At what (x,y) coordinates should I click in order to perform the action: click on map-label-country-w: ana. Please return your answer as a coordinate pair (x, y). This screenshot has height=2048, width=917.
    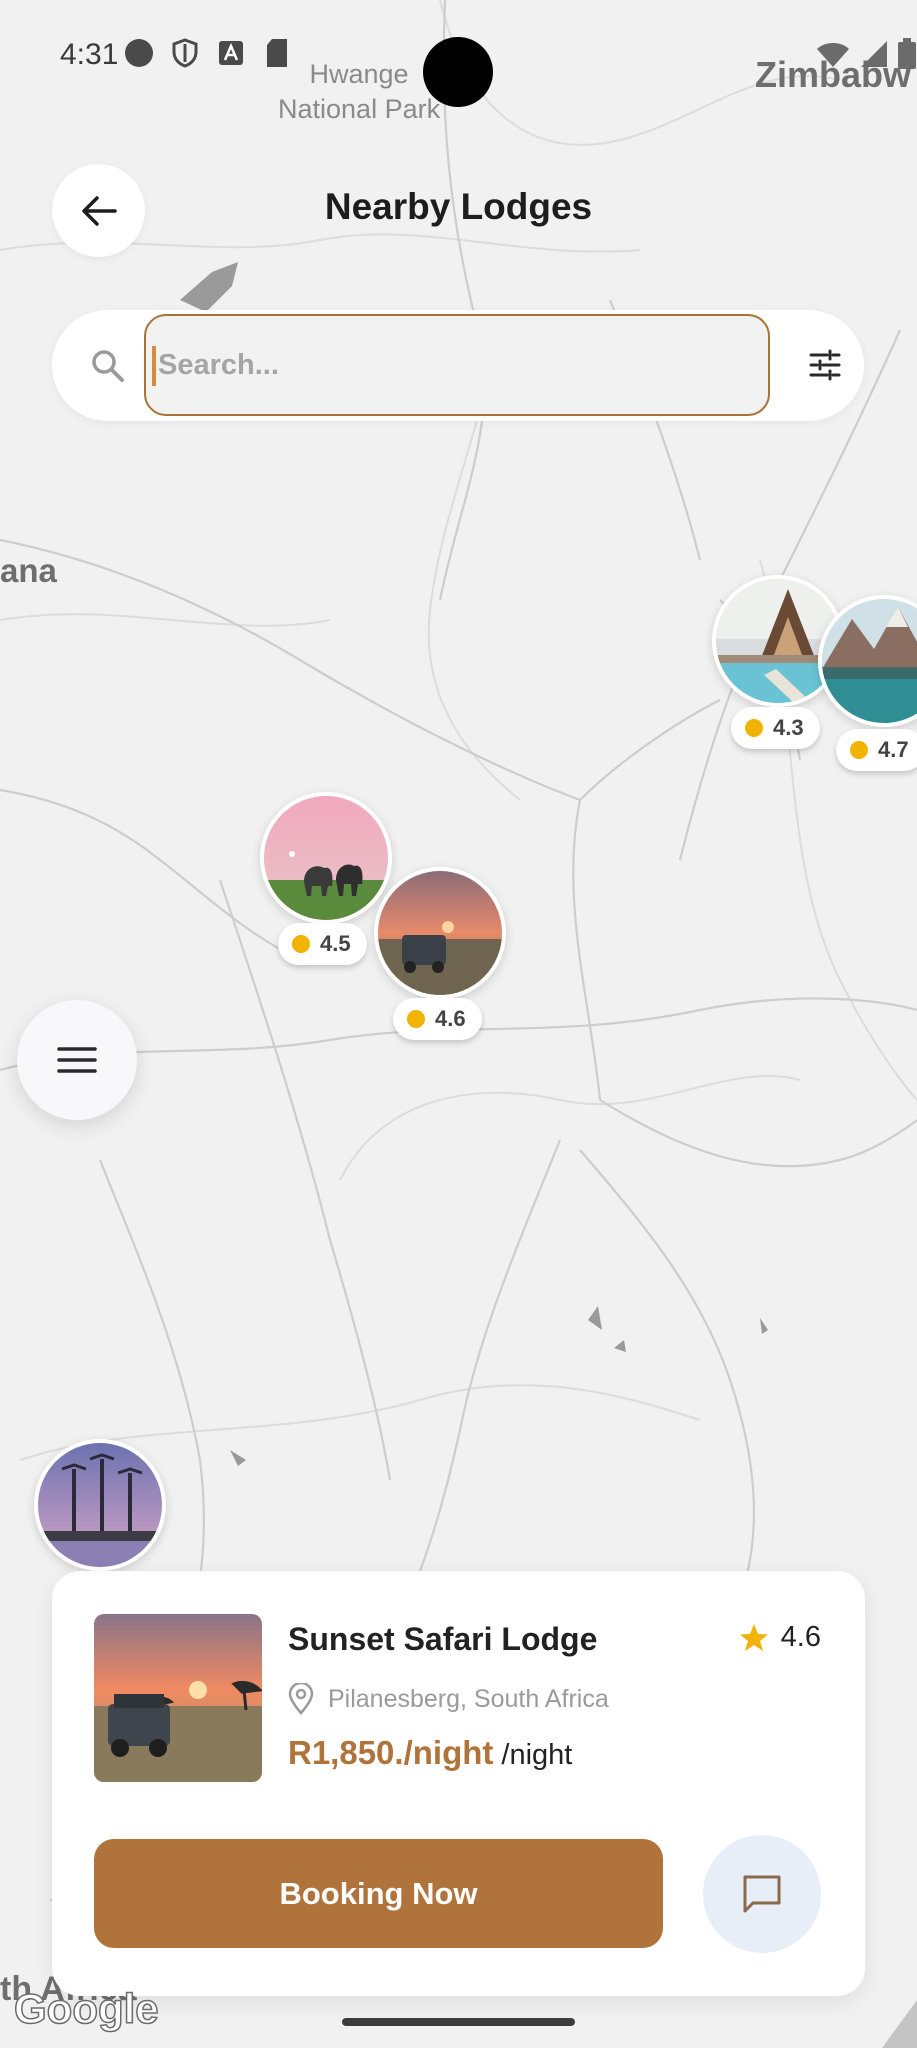
    Looking at the image, I should click on (28, 570).